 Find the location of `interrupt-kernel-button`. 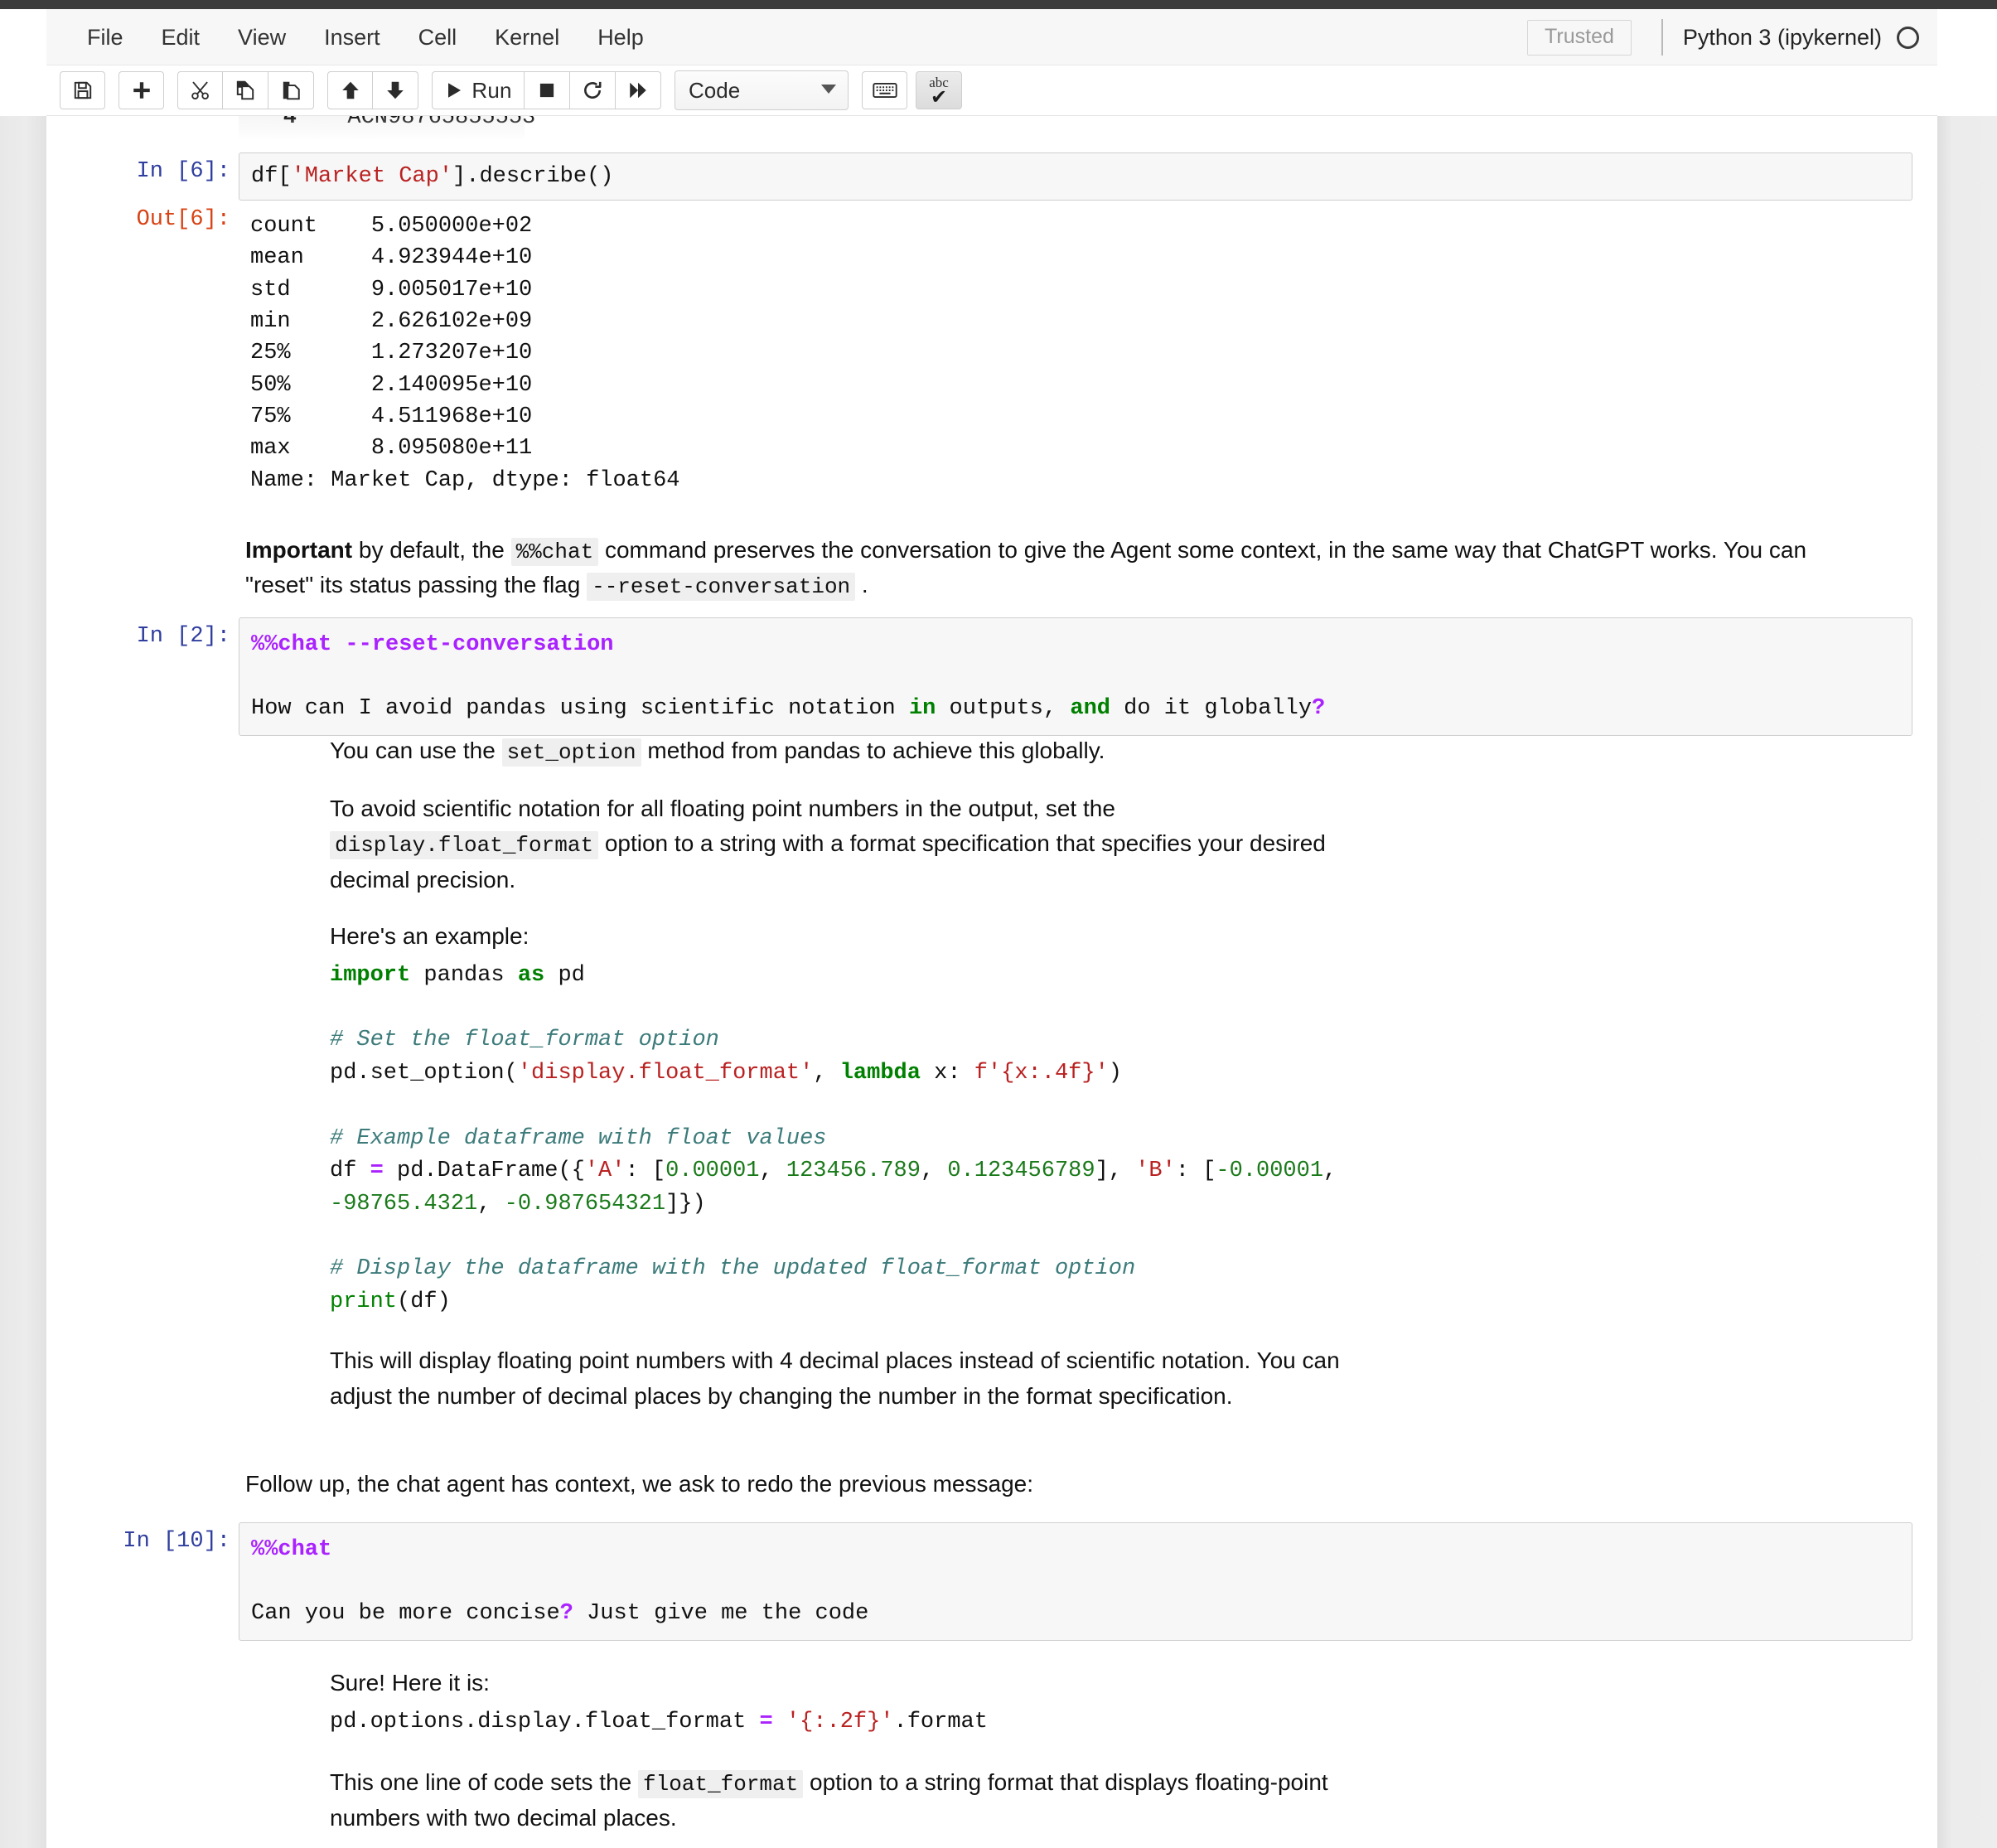

interrupt-kernel-button is located at coordinates (547, 90).